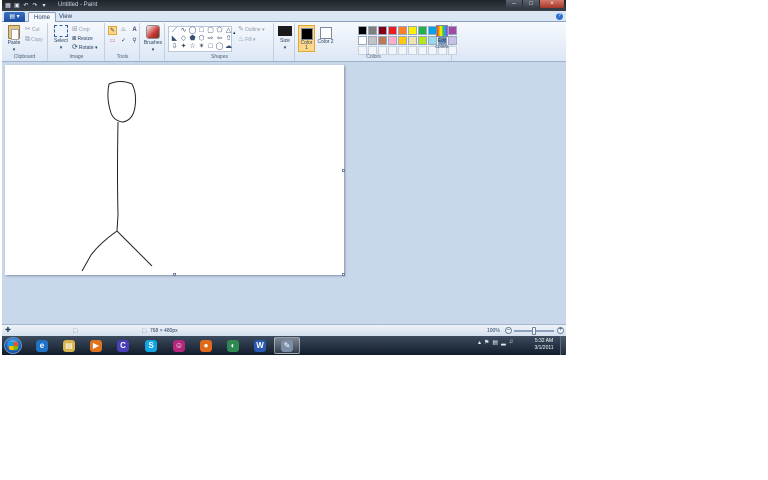 The width and height of the screenshot is (768, 480). I want to click on taskbar-media-player: ▶, so click(96, 345).